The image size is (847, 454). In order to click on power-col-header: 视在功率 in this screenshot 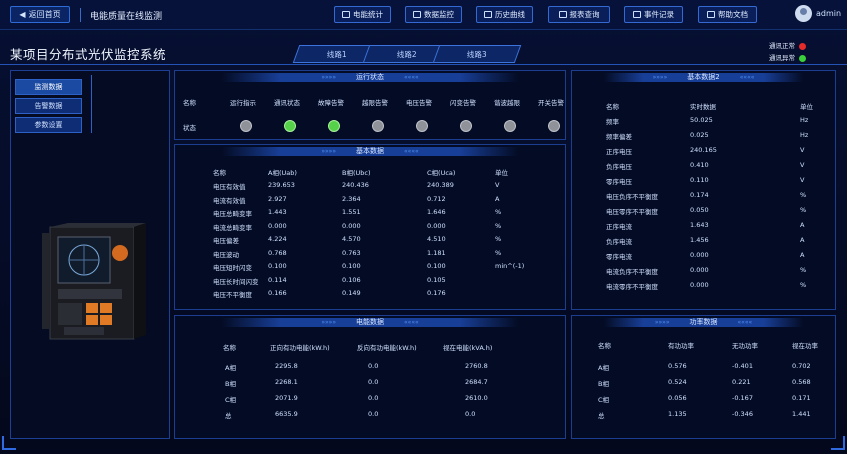, I will do `click(805, 346)`.